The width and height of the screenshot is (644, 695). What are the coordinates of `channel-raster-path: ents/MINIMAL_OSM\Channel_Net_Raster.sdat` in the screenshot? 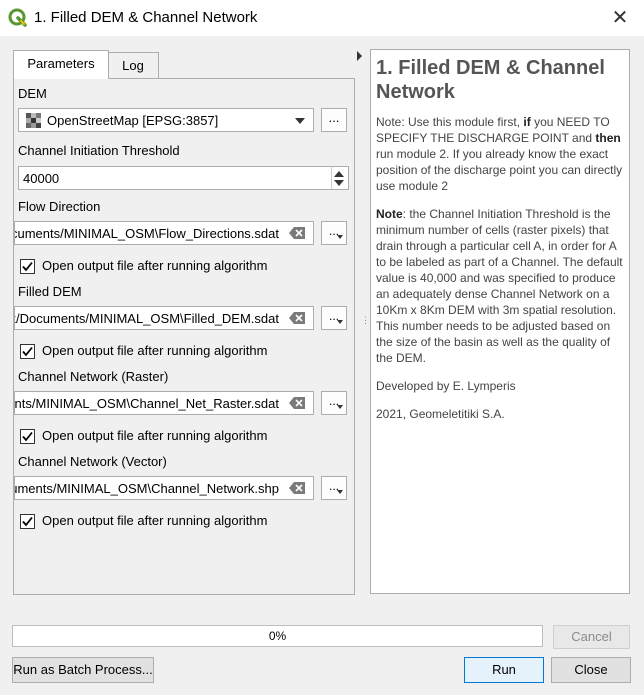 It's located at (146, 403).